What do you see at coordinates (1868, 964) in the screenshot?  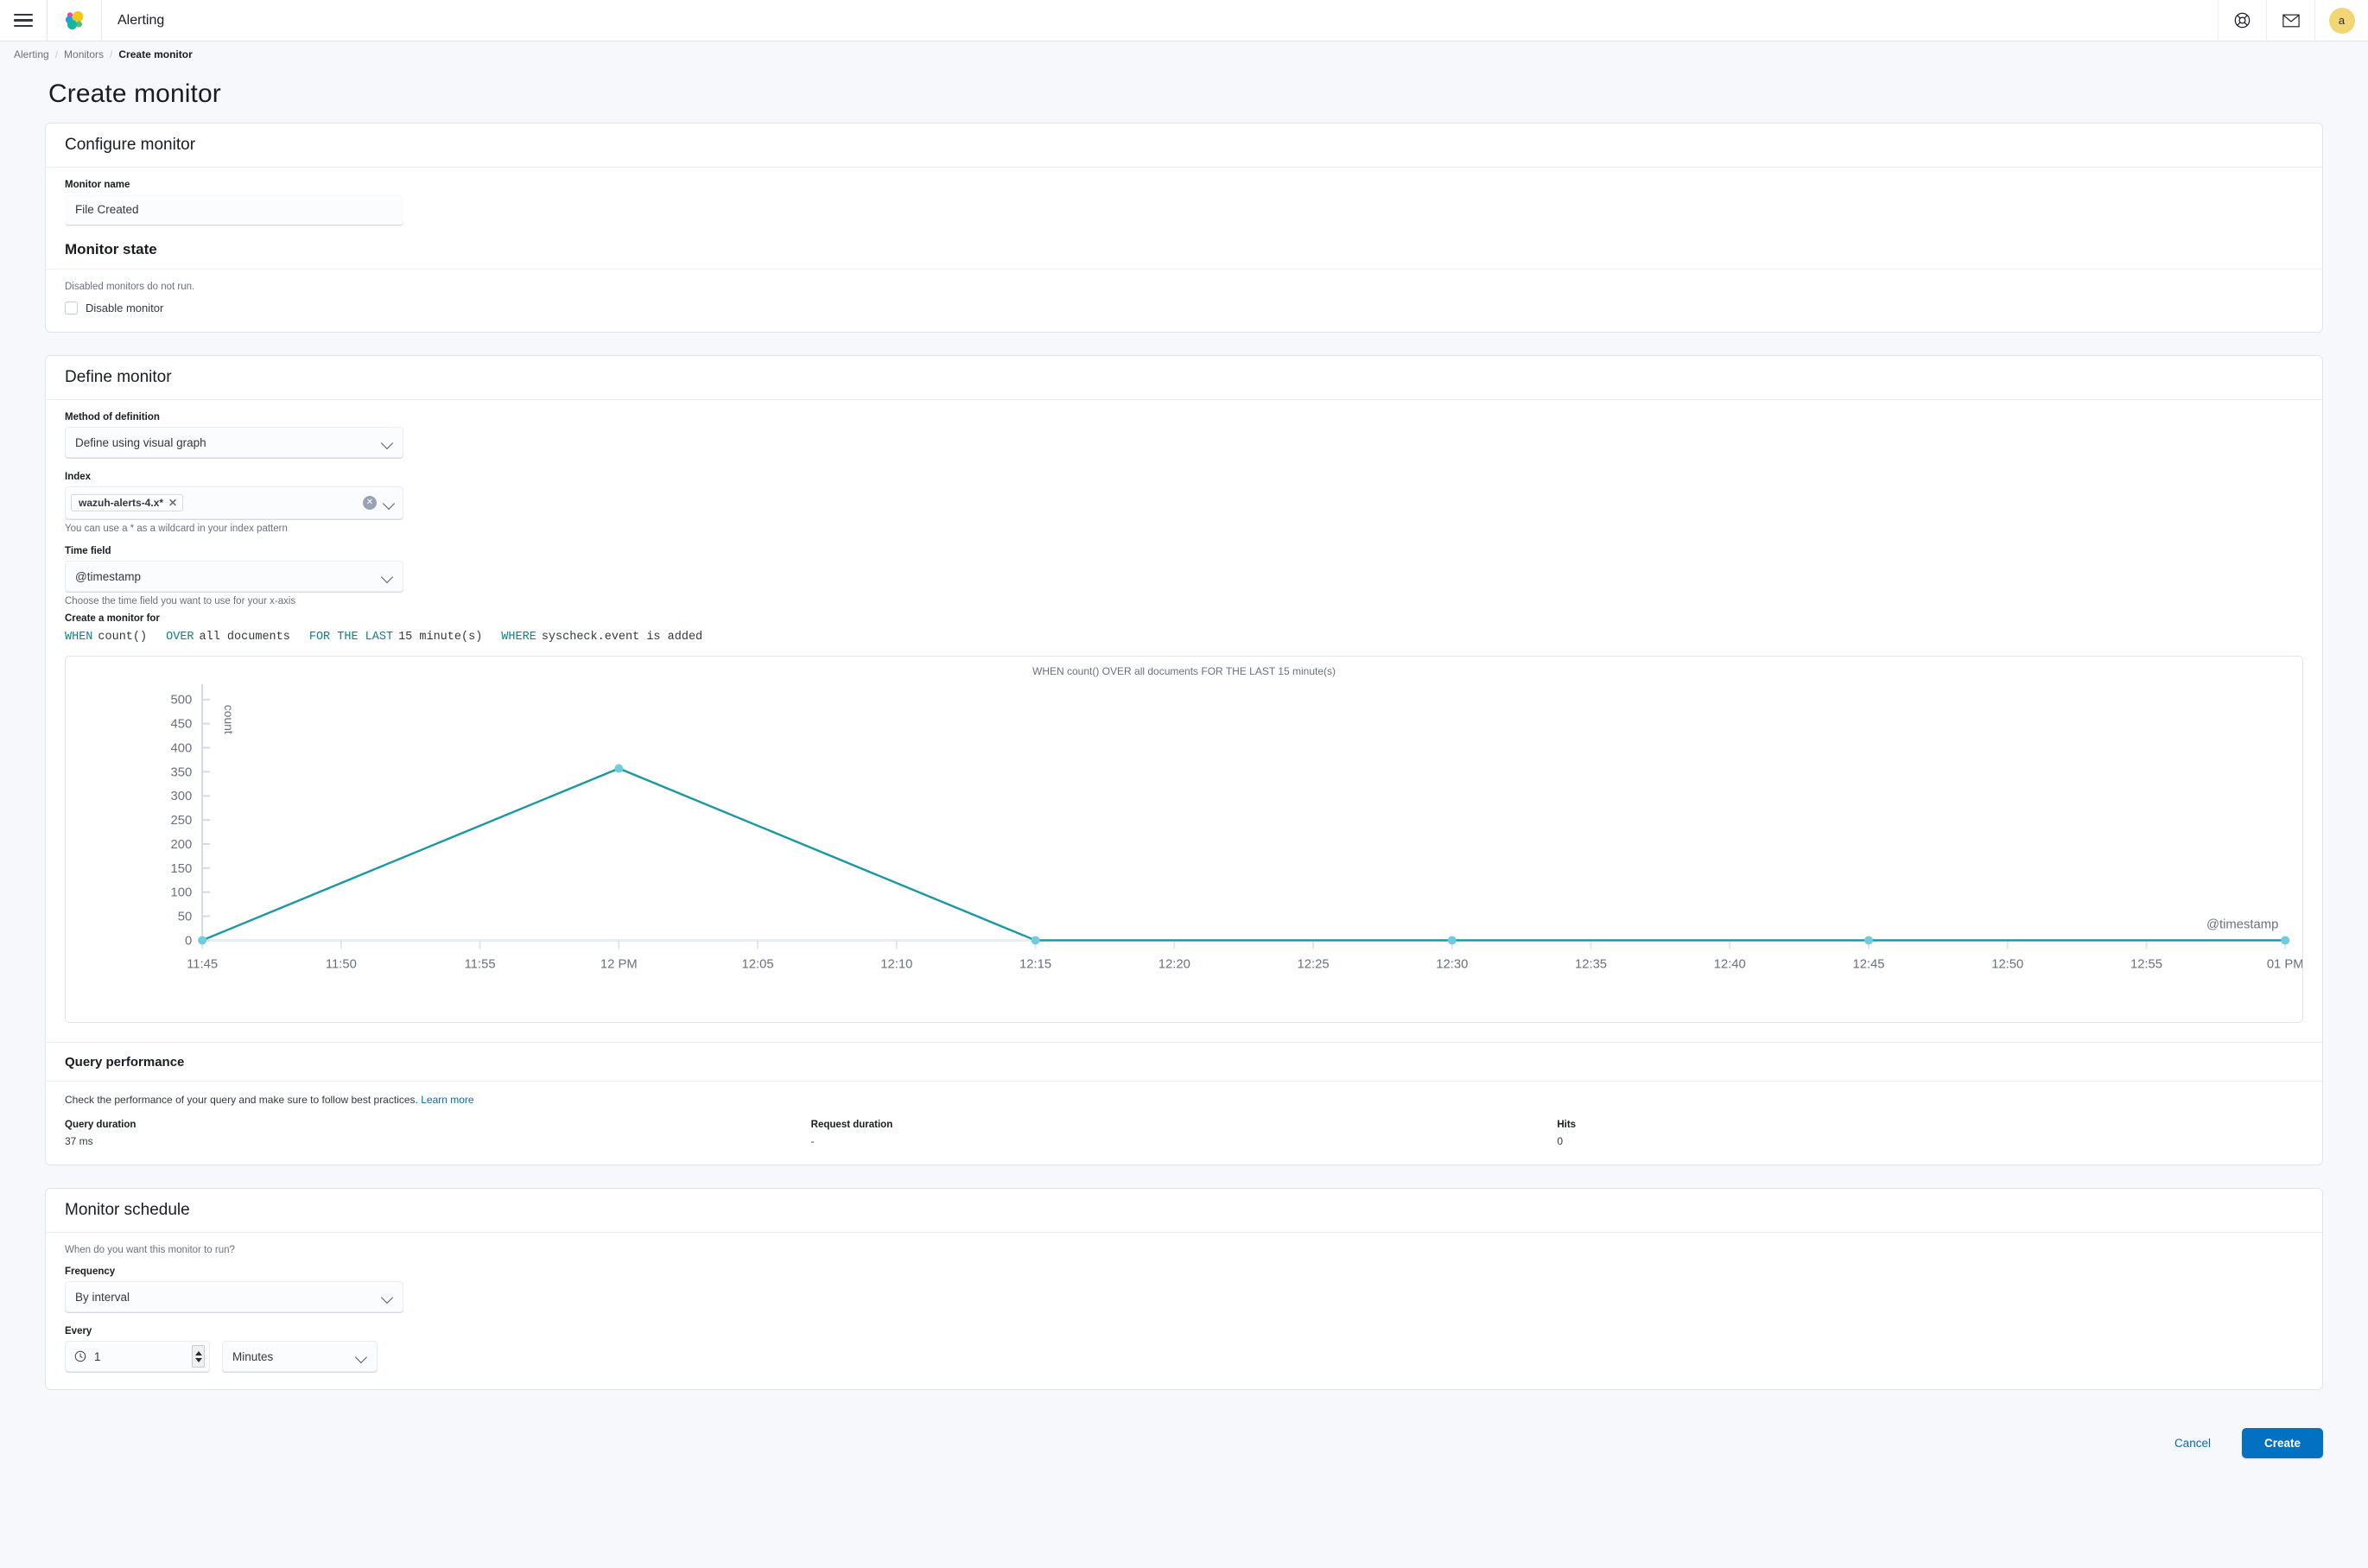 I see `svg-text: 12:45` at bounding box center [1868, 964].